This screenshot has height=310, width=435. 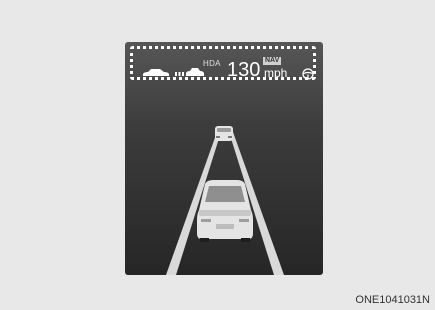 I want to click on nav-badge: NAV, so click(x=272, y=61).